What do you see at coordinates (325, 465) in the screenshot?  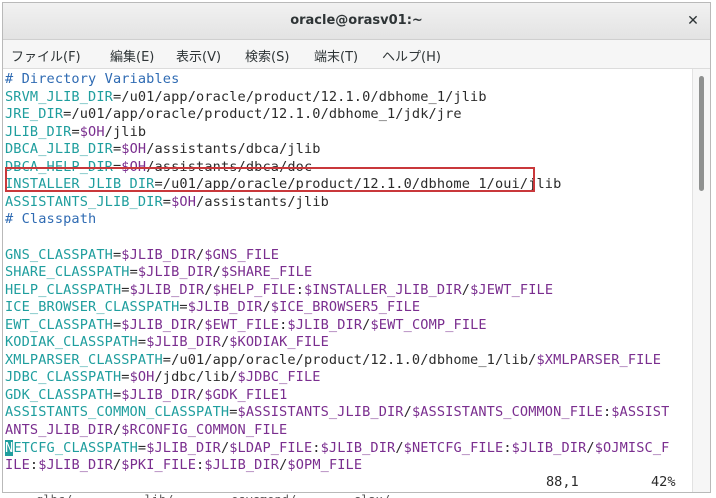 I see `terminal-token: $OPM_FILE` at bounding box center [325, 465].